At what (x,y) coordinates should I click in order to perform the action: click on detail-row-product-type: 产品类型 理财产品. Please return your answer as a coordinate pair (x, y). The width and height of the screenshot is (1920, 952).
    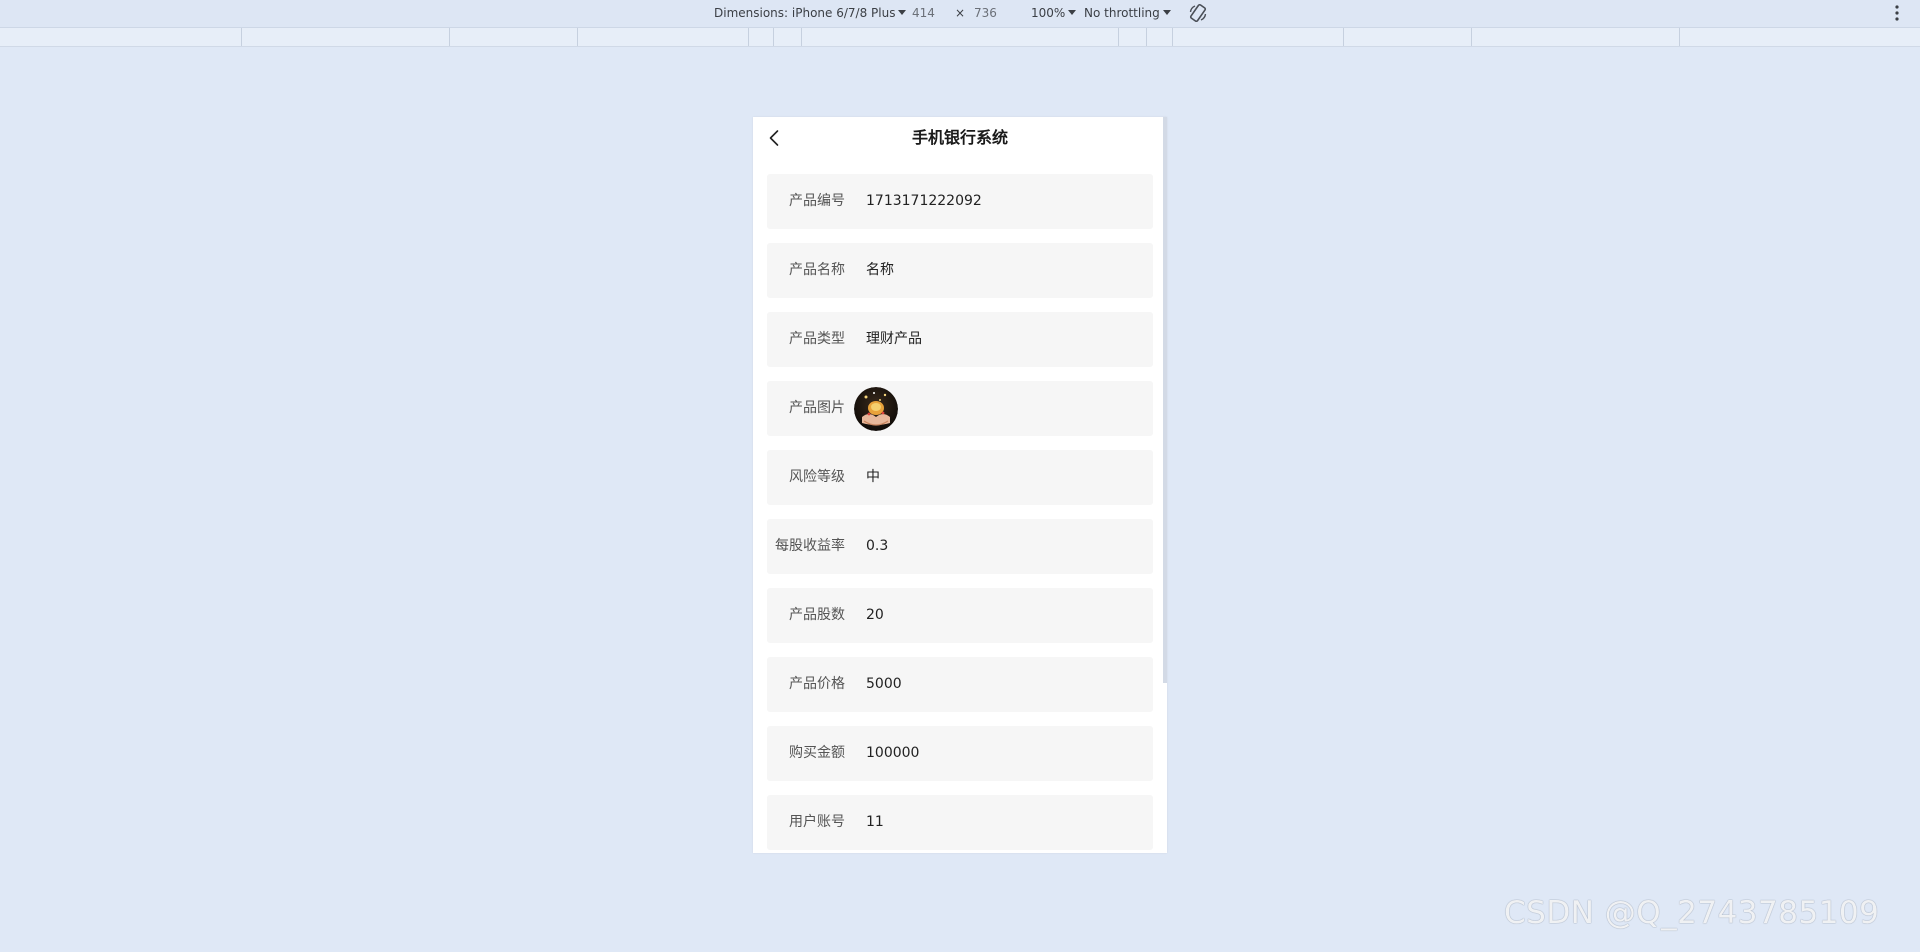
    Looking at the image, I should click on (960, 339).